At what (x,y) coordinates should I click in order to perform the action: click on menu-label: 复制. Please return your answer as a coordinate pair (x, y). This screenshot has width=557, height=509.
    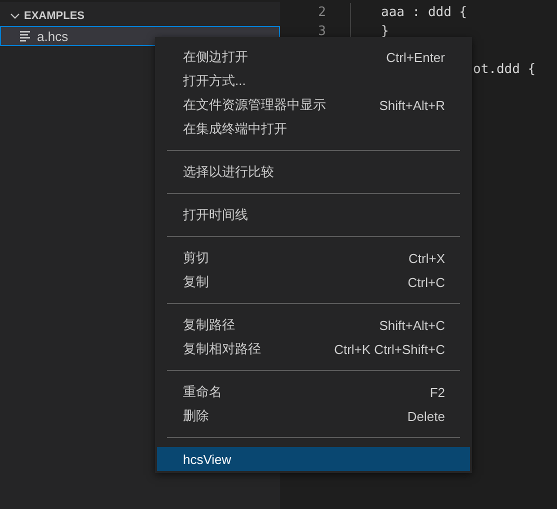
    Looking at the image, I should click on (196, 282).